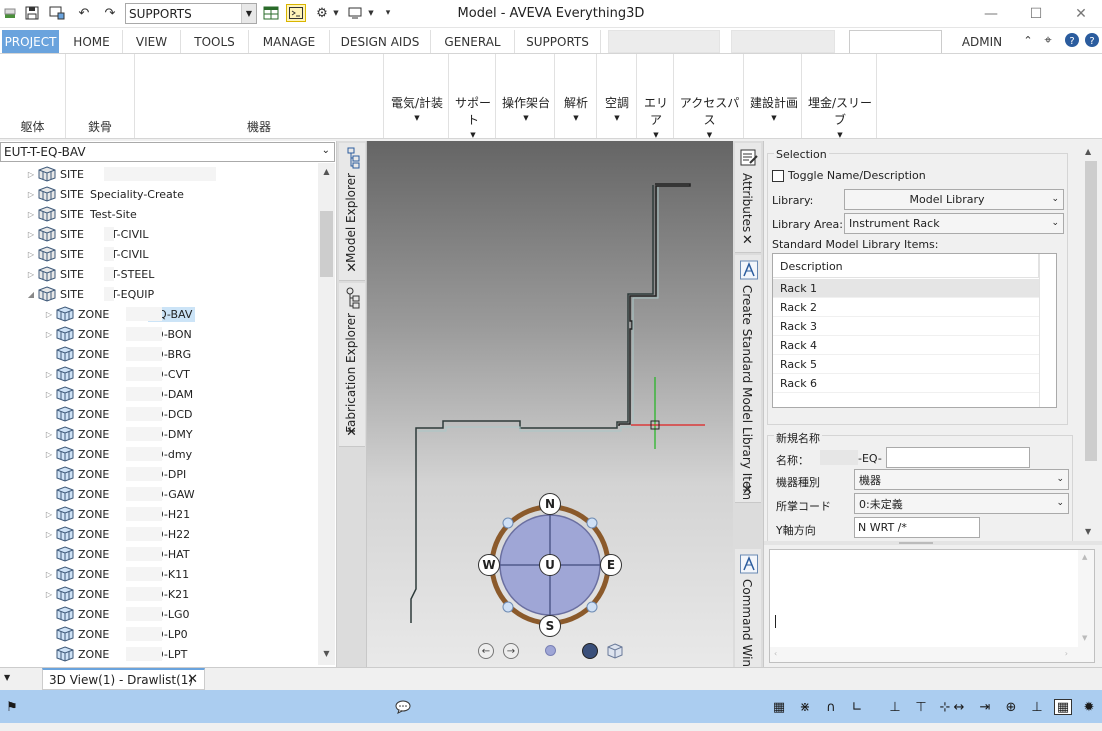 The width and height of the screenshot is (1102, 731). Describe the element at coordinates (1092, 40) in the screenshot. I see `info-icon: ?` at that location.